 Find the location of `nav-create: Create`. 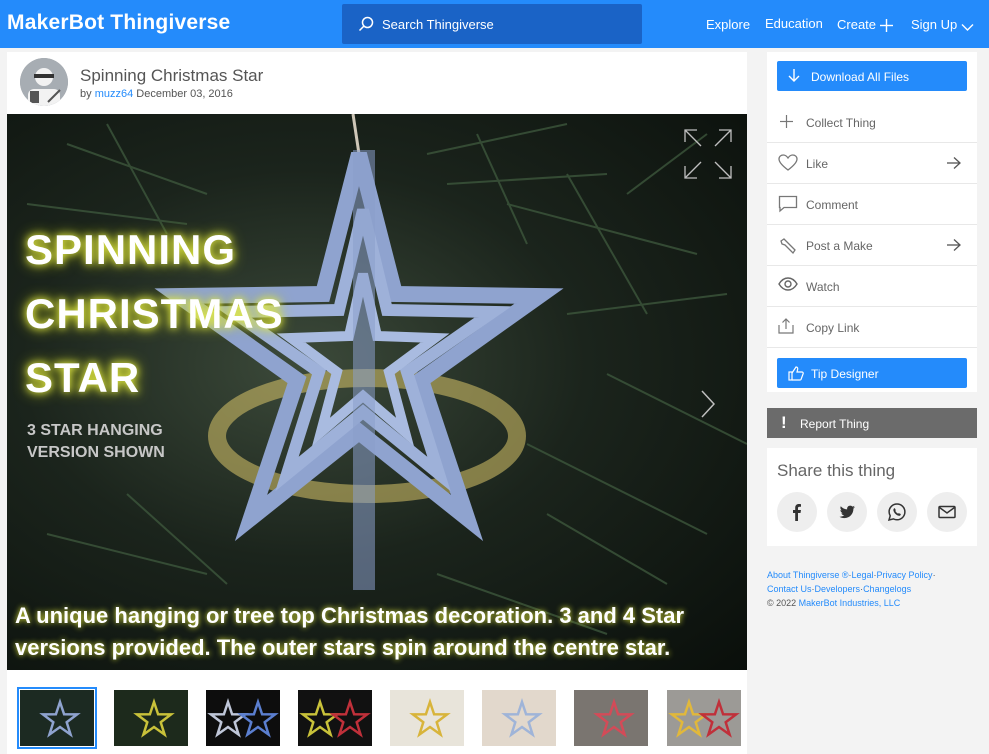

nav-create: Create is located at coordinates (865, 24).